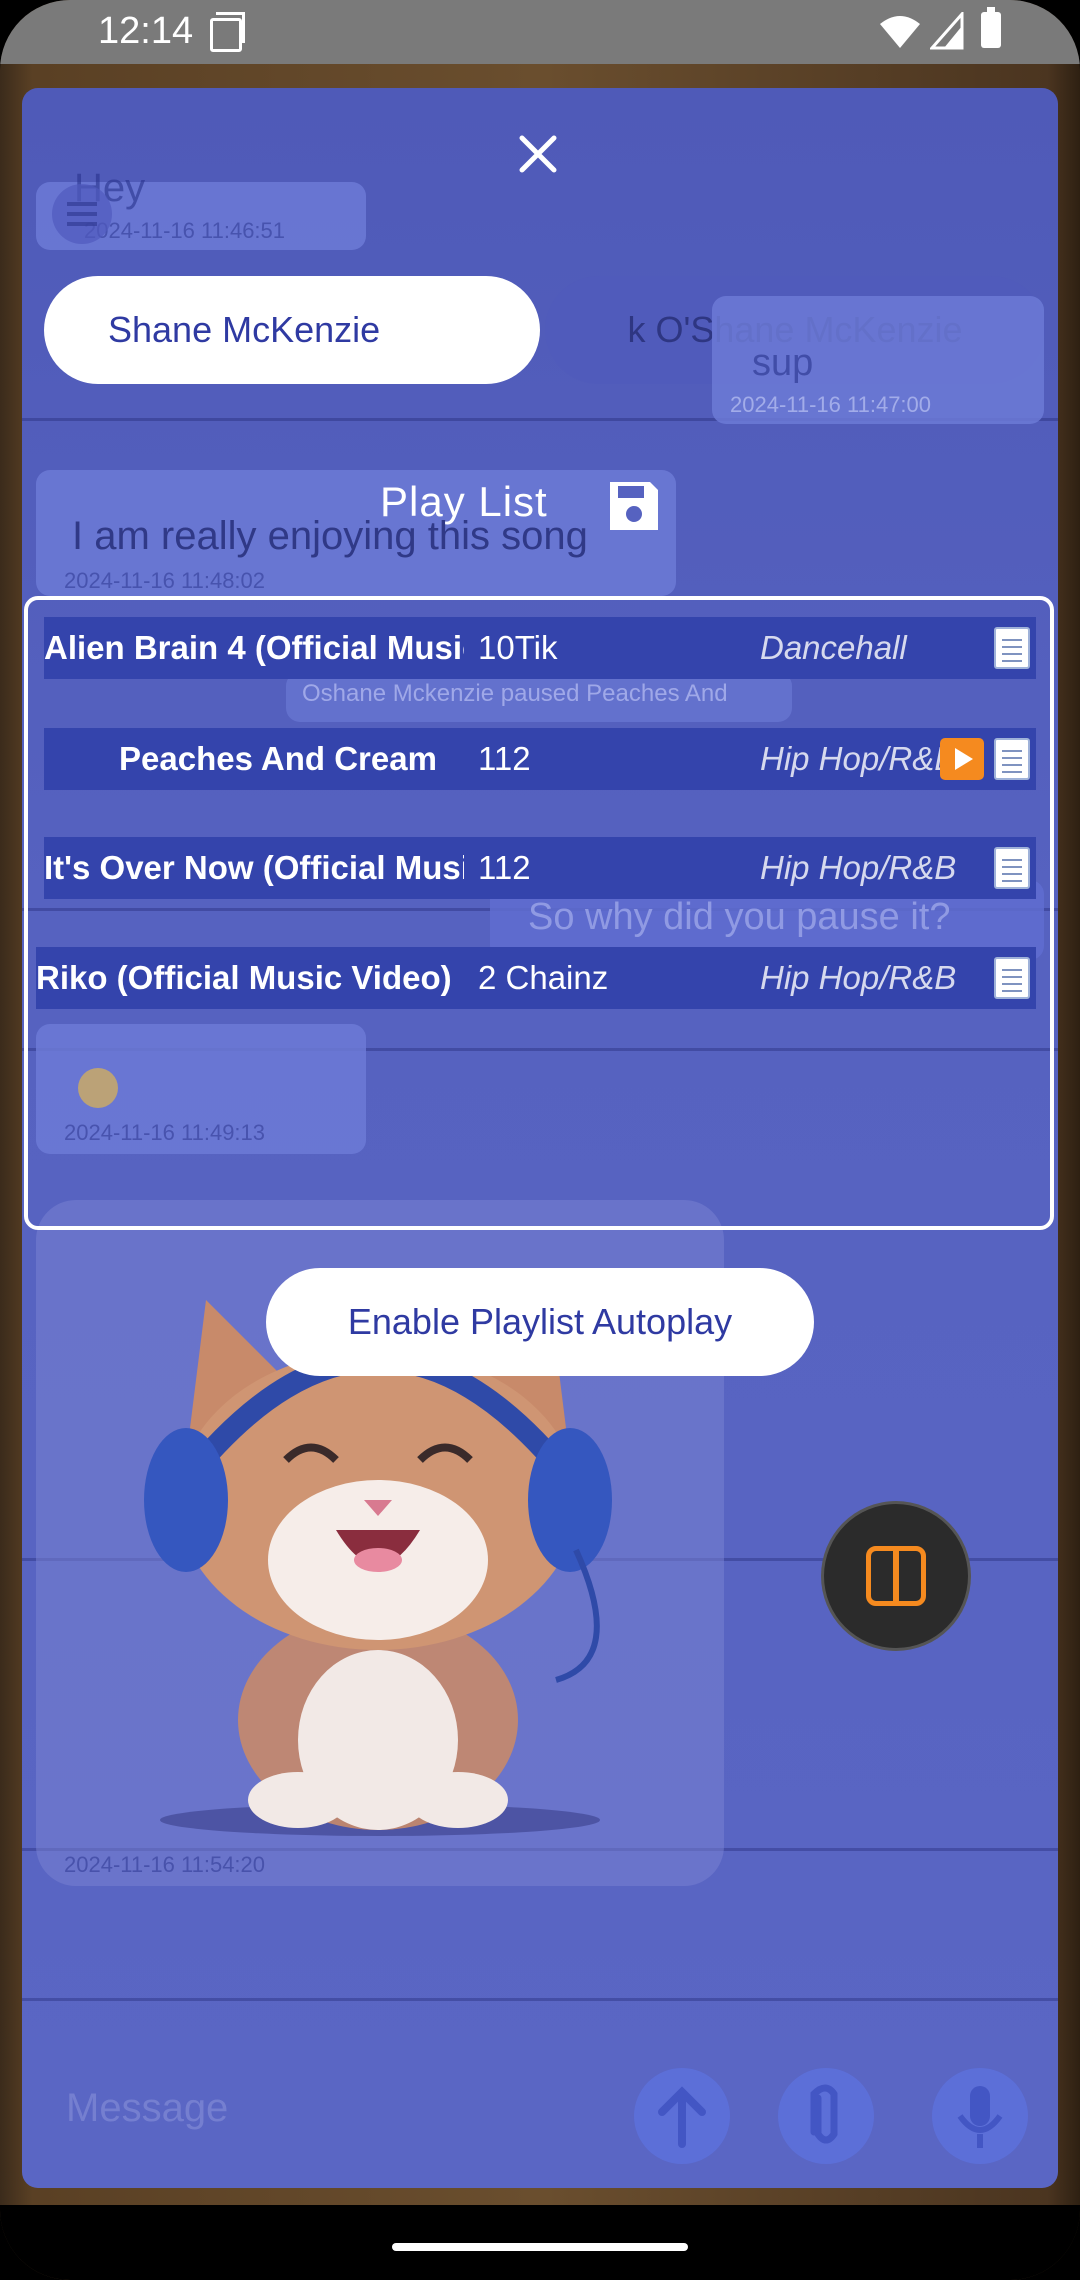 Image resolution: width=1080 pixels, height=2280 pixels. I want to click on battery-icon, so click(991, 27).